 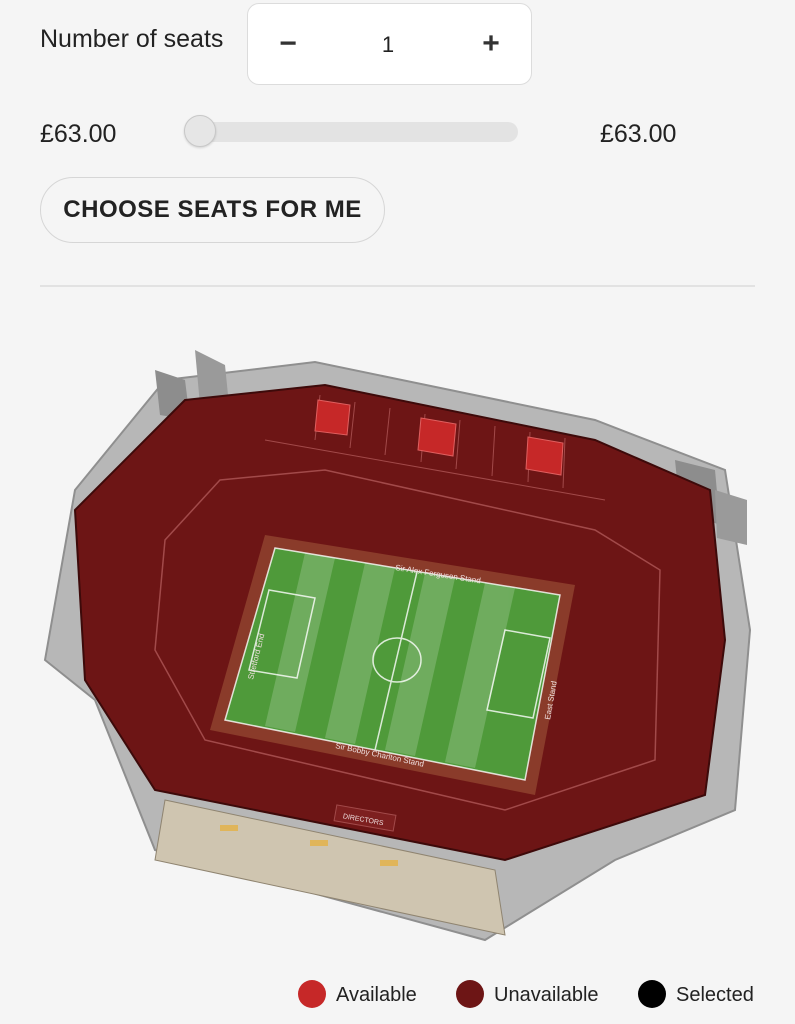 What do you see at coordinates (491, 44) in the screenshot?
I see `increase-seats-button: +` at bounding box center [491, 44].